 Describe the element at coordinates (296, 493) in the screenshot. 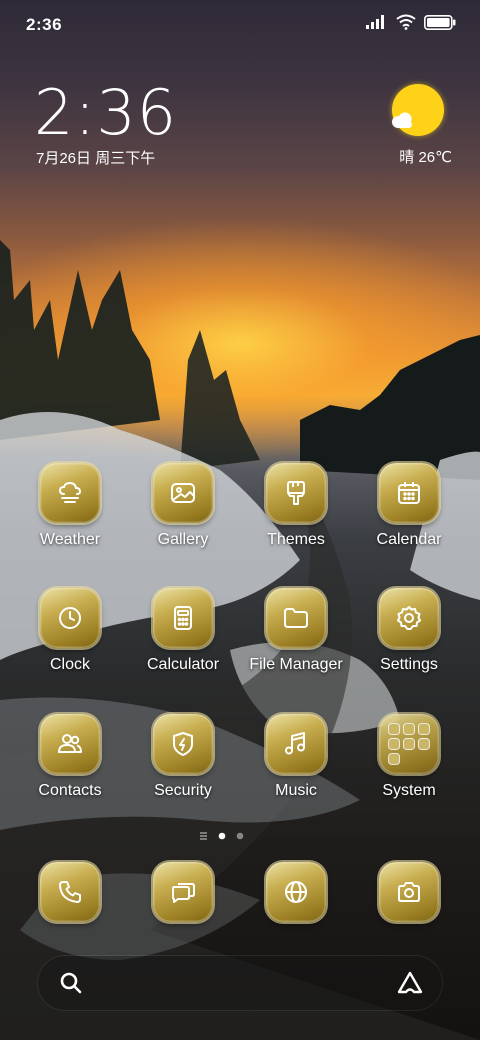

I see `themes-icon` at that location.